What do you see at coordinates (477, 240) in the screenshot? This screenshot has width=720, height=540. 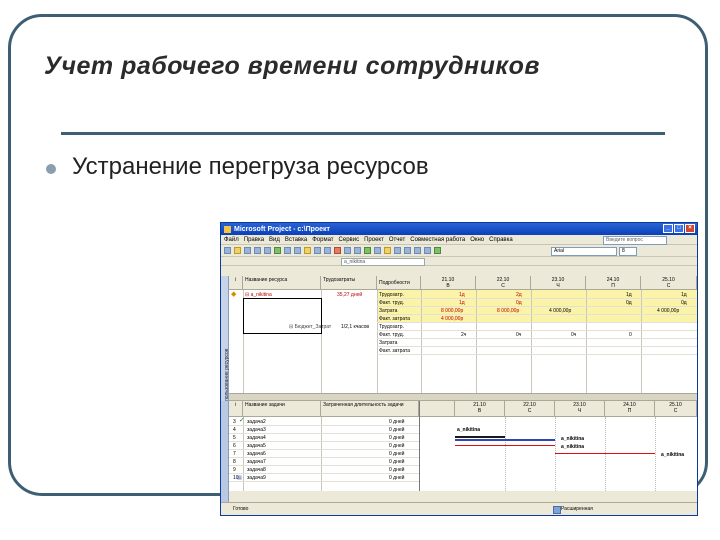 I see `menu-window: Окно` at bounding box center [477, 240].